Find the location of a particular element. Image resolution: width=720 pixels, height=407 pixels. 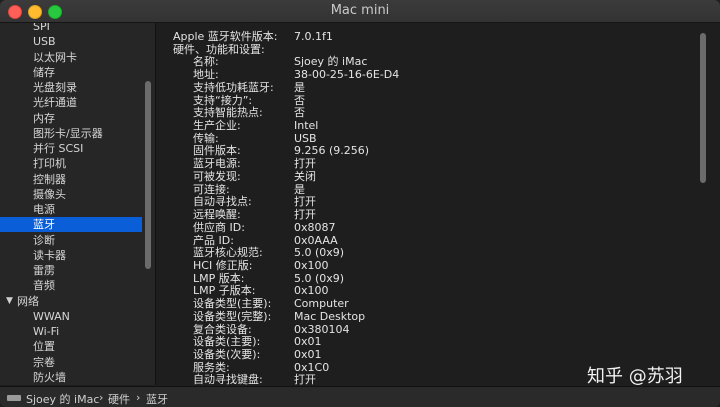

property-row: 设备类型(完整): Mac Desktop is located at coordinates (423, 316).